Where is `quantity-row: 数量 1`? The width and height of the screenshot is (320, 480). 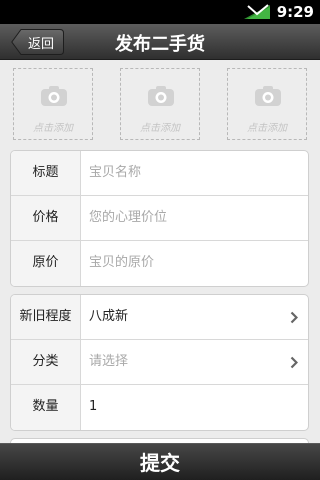
quantity-row: 数量 1 is located at coordinates (159, 407).